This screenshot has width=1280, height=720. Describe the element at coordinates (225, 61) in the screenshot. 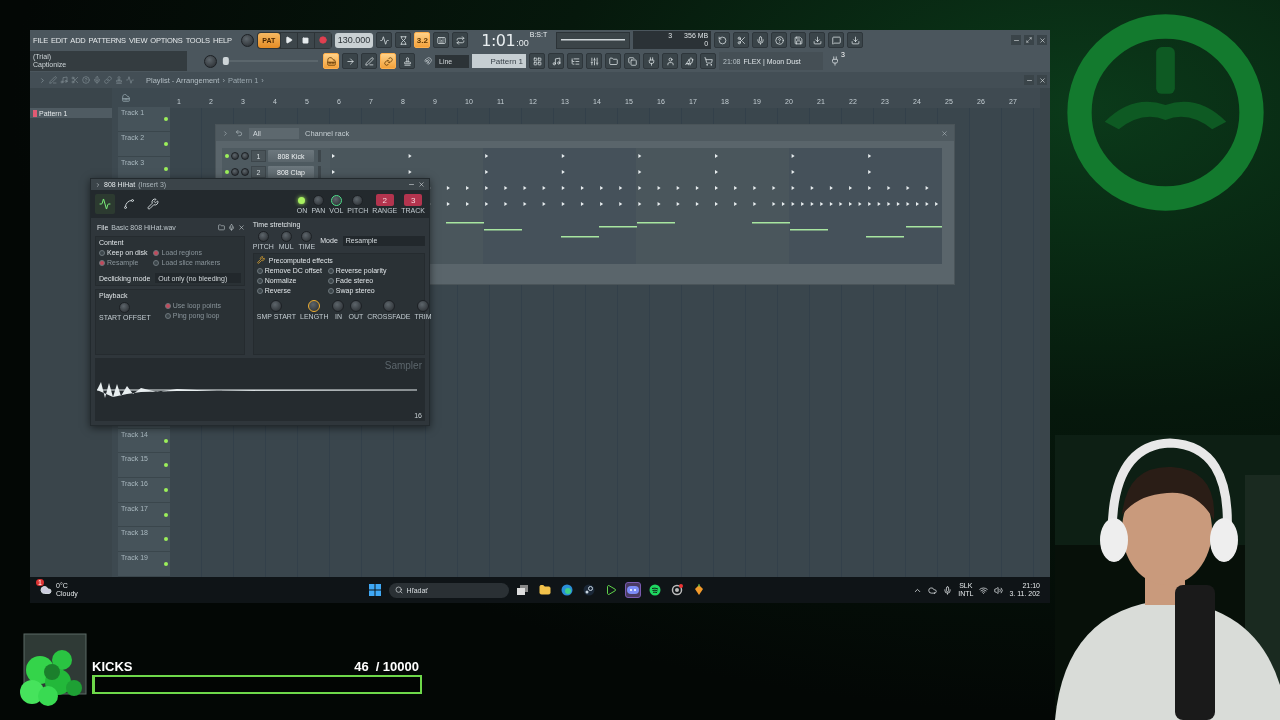

I see `slider-thumb` at that location.